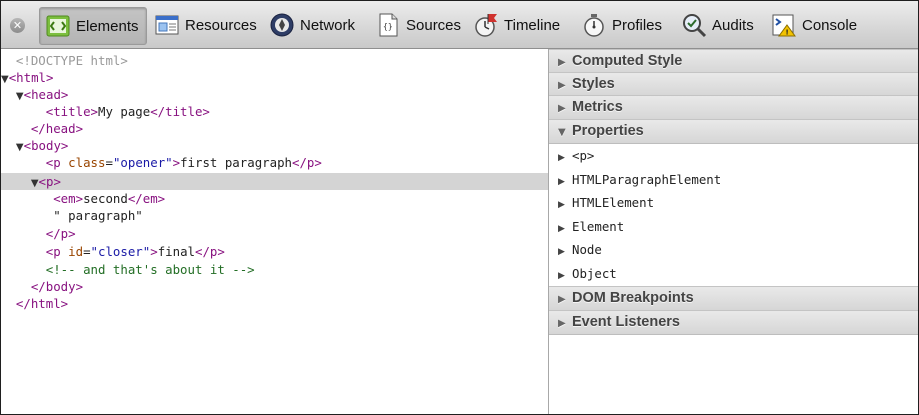  I want to click on tree-line-html-close: </html>, so click(274, 303).